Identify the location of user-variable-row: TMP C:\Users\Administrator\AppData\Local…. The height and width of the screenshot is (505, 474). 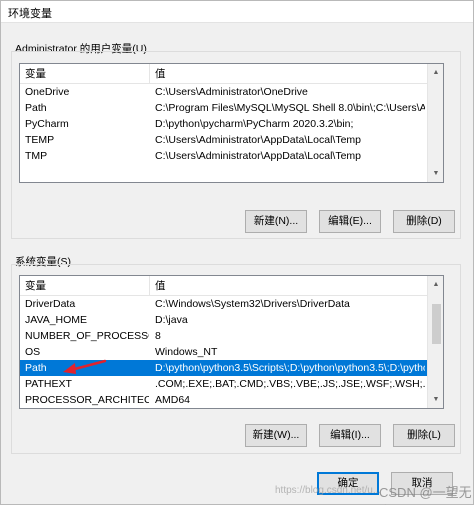
(224, 156).